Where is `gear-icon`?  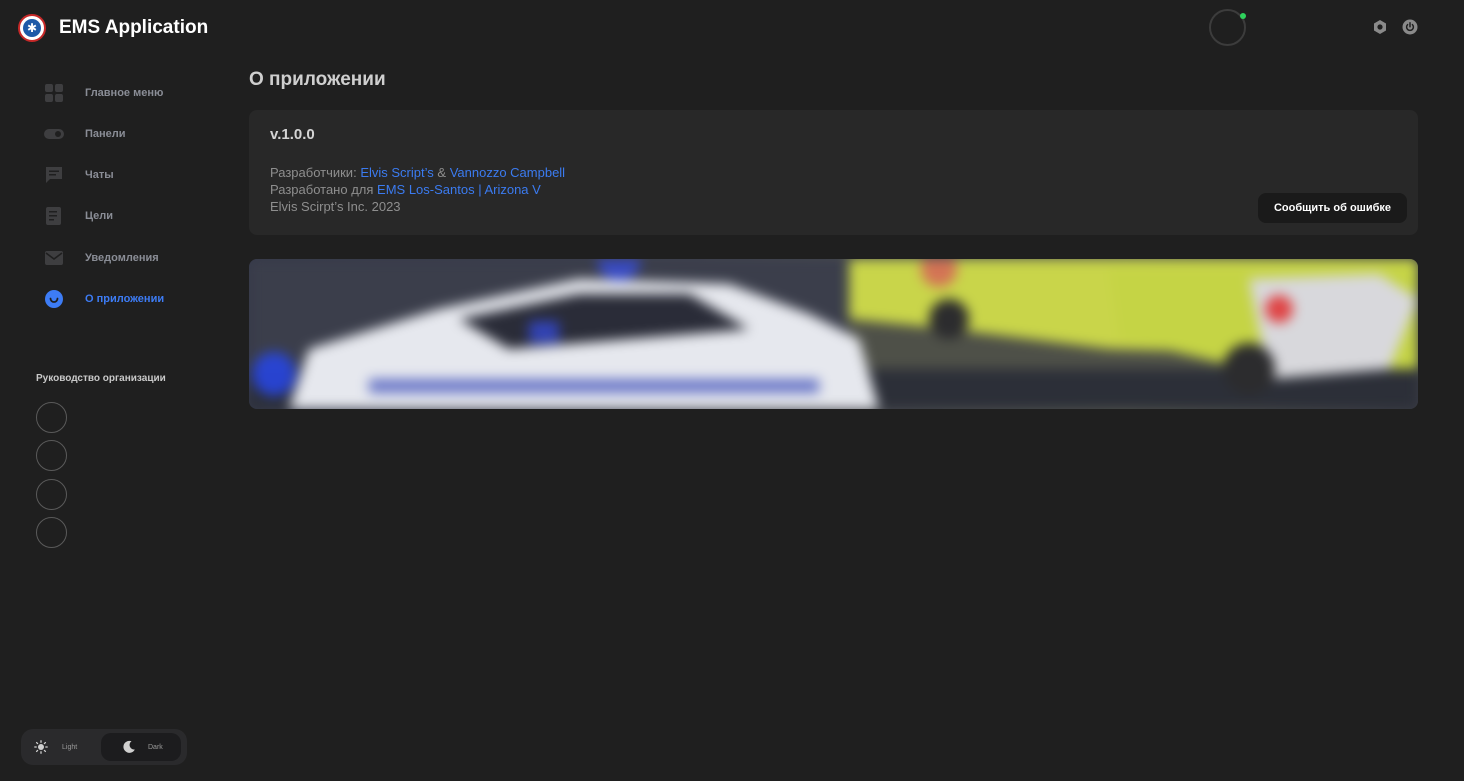 gear-icon is located at coordinates (1380, 27).